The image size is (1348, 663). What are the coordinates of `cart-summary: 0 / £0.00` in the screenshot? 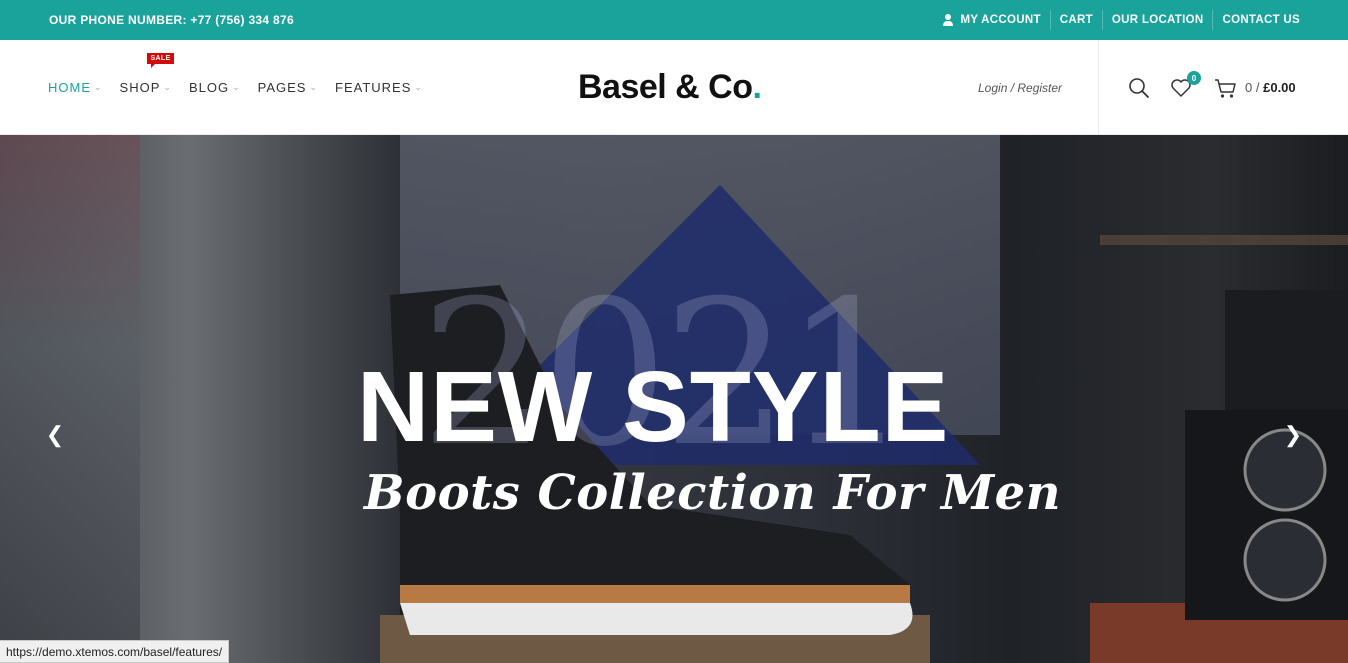 It's located at (1270, 87).